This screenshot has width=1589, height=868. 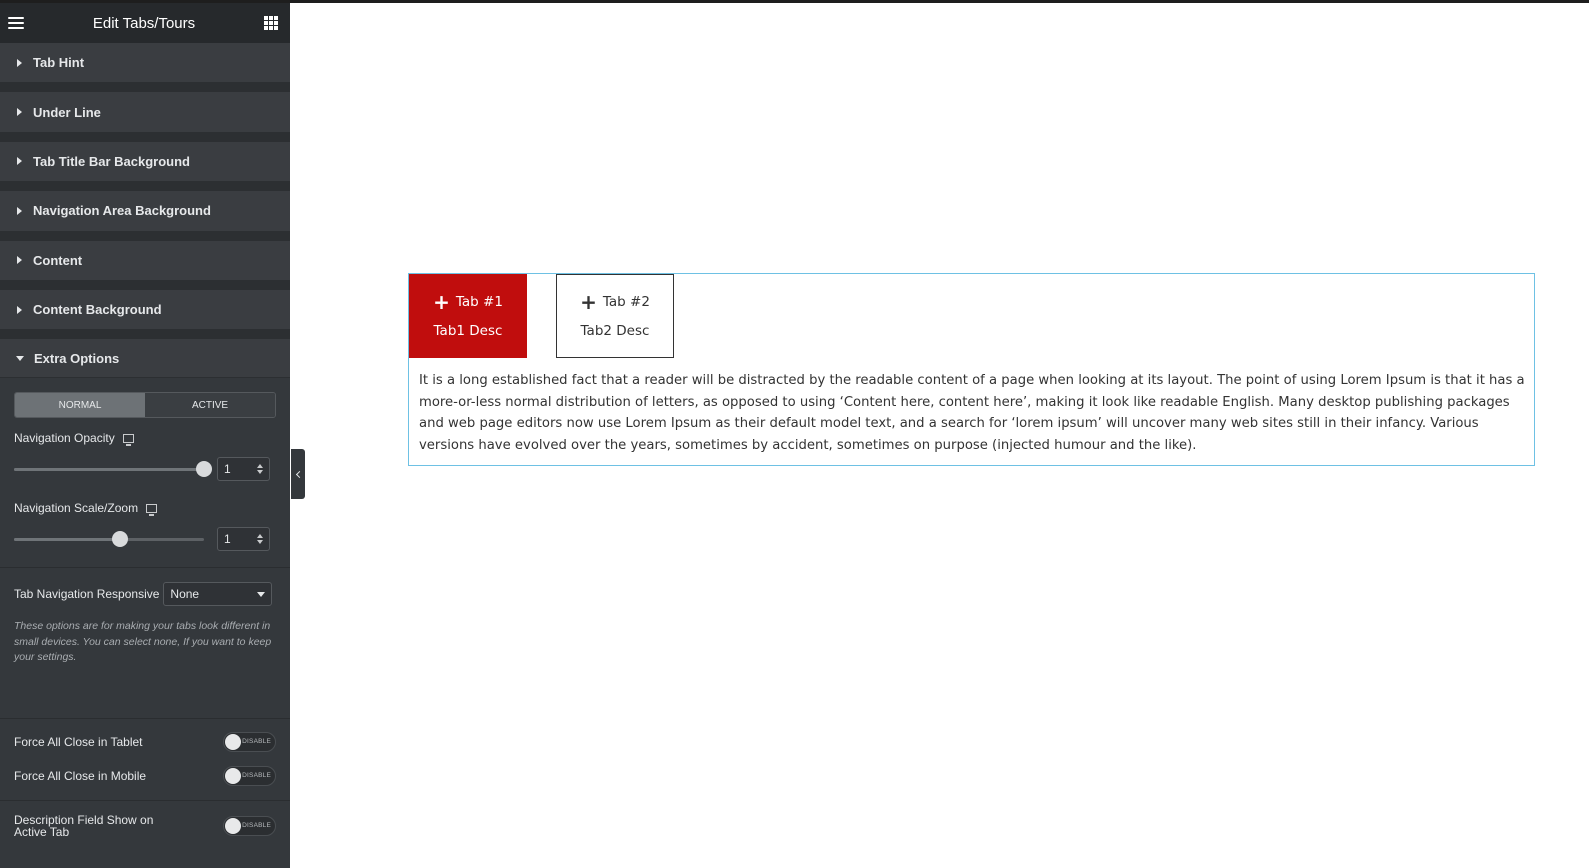 I want to click on tab-navigation-responsive-label: Tab Navigation Responsive, so click(x=87, y=594).